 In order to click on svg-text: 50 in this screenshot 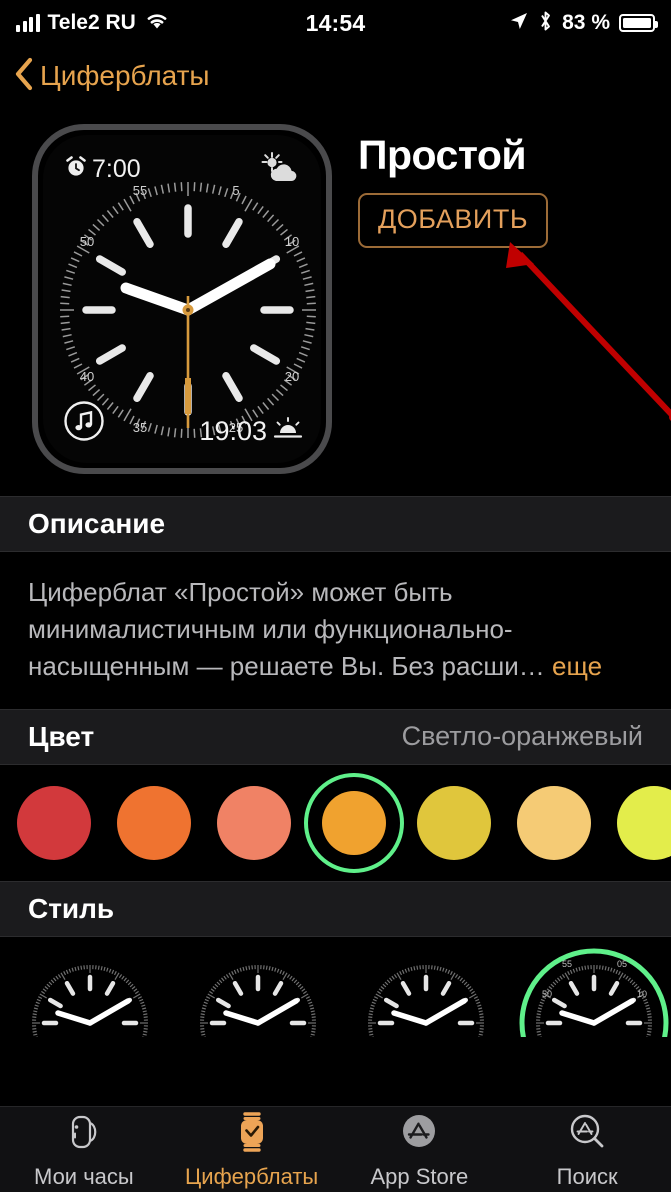, I will do `click(547, 994)`.